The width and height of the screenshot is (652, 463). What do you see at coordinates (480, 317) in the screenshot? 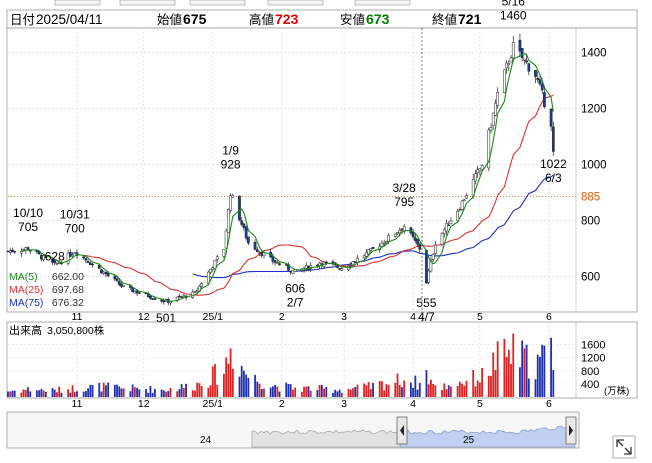
I see `date-tick-label: 5` at bounding box center [480, 317].